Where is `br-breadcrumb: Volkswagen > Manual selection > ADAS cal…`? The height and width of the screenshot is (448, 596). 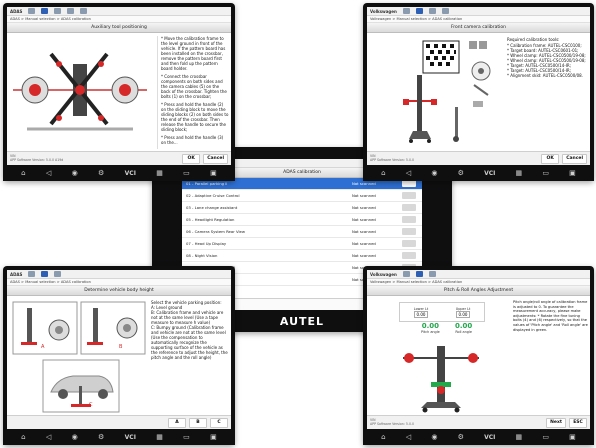
br-breadcrumb: Volkswagen > Manual selection > ADAS cal… is located at coordinates (478, 282).